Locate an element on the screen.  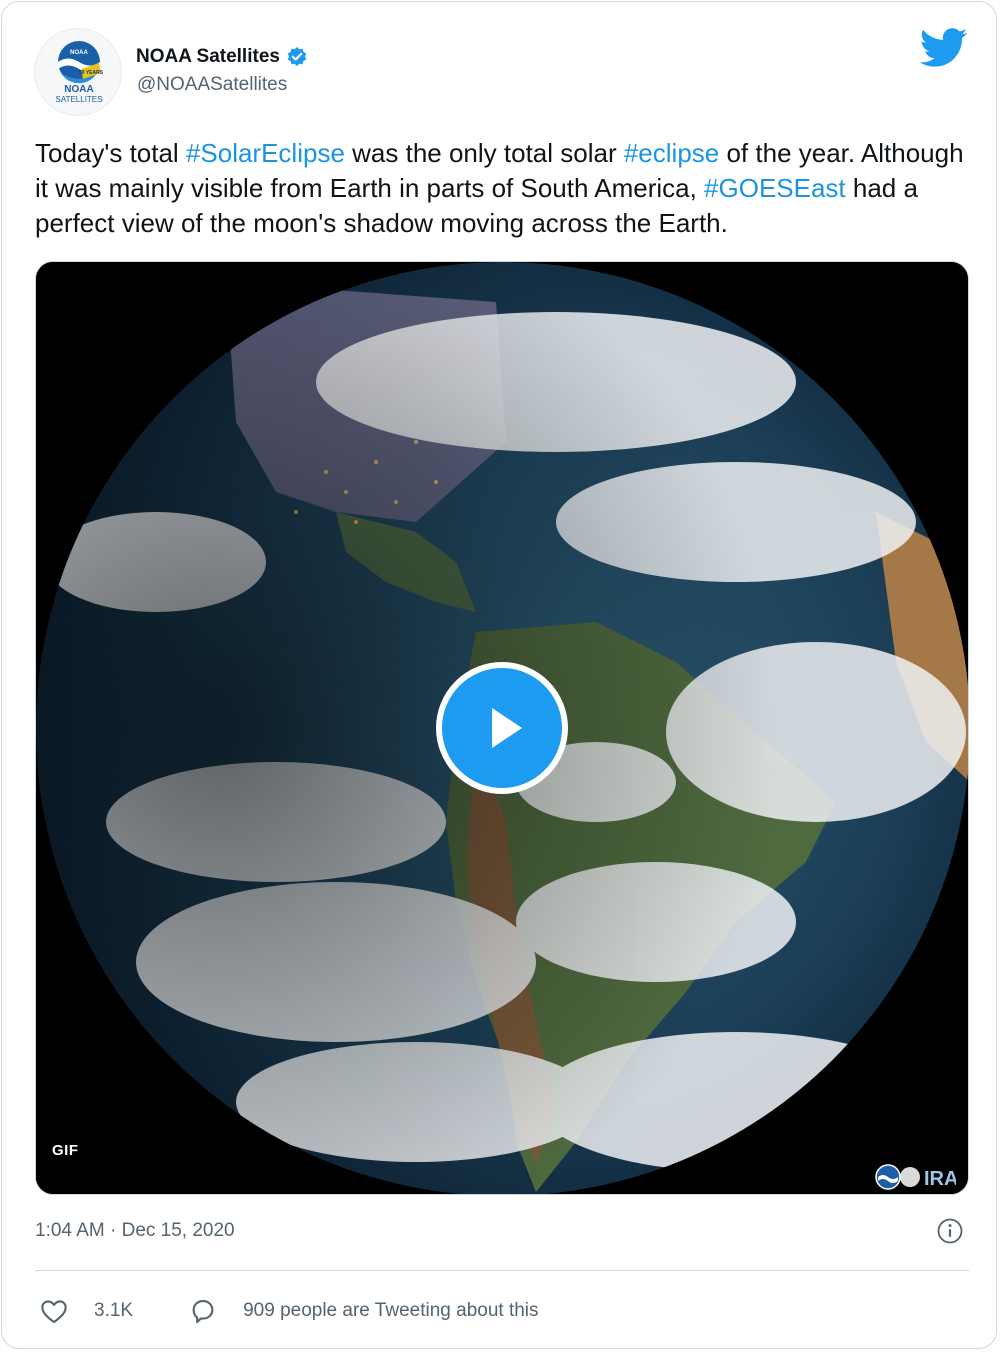
watermark-text: IRA is located at coordinates (940, 1179).